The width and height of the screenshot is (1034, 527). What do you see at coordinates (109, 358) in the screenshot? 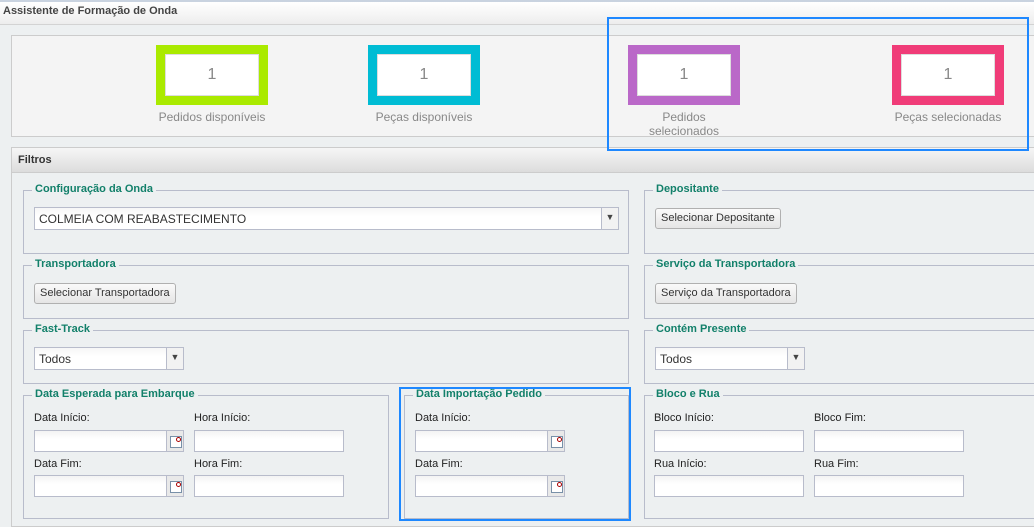
I see `fast-track-select: Todos ▼` at bounding box center [109, 358].